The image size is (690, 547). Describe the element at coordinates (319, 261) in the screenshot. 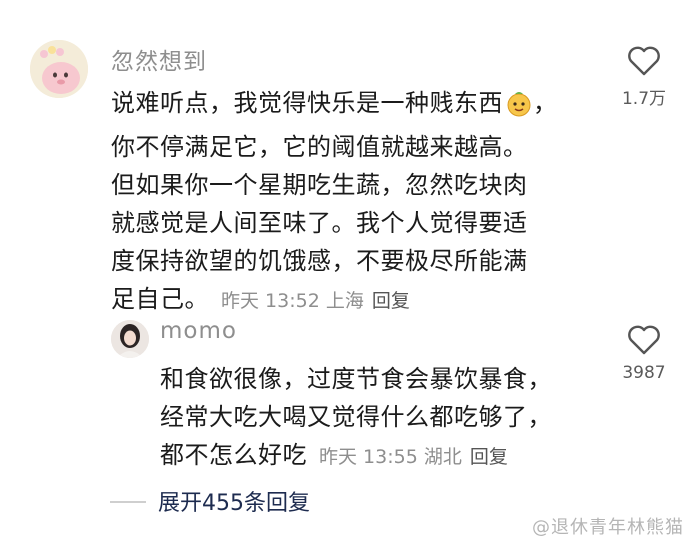

I see `comment-line-5: 度保持欲望的饥饿感，不要极尽所能满` at that location.